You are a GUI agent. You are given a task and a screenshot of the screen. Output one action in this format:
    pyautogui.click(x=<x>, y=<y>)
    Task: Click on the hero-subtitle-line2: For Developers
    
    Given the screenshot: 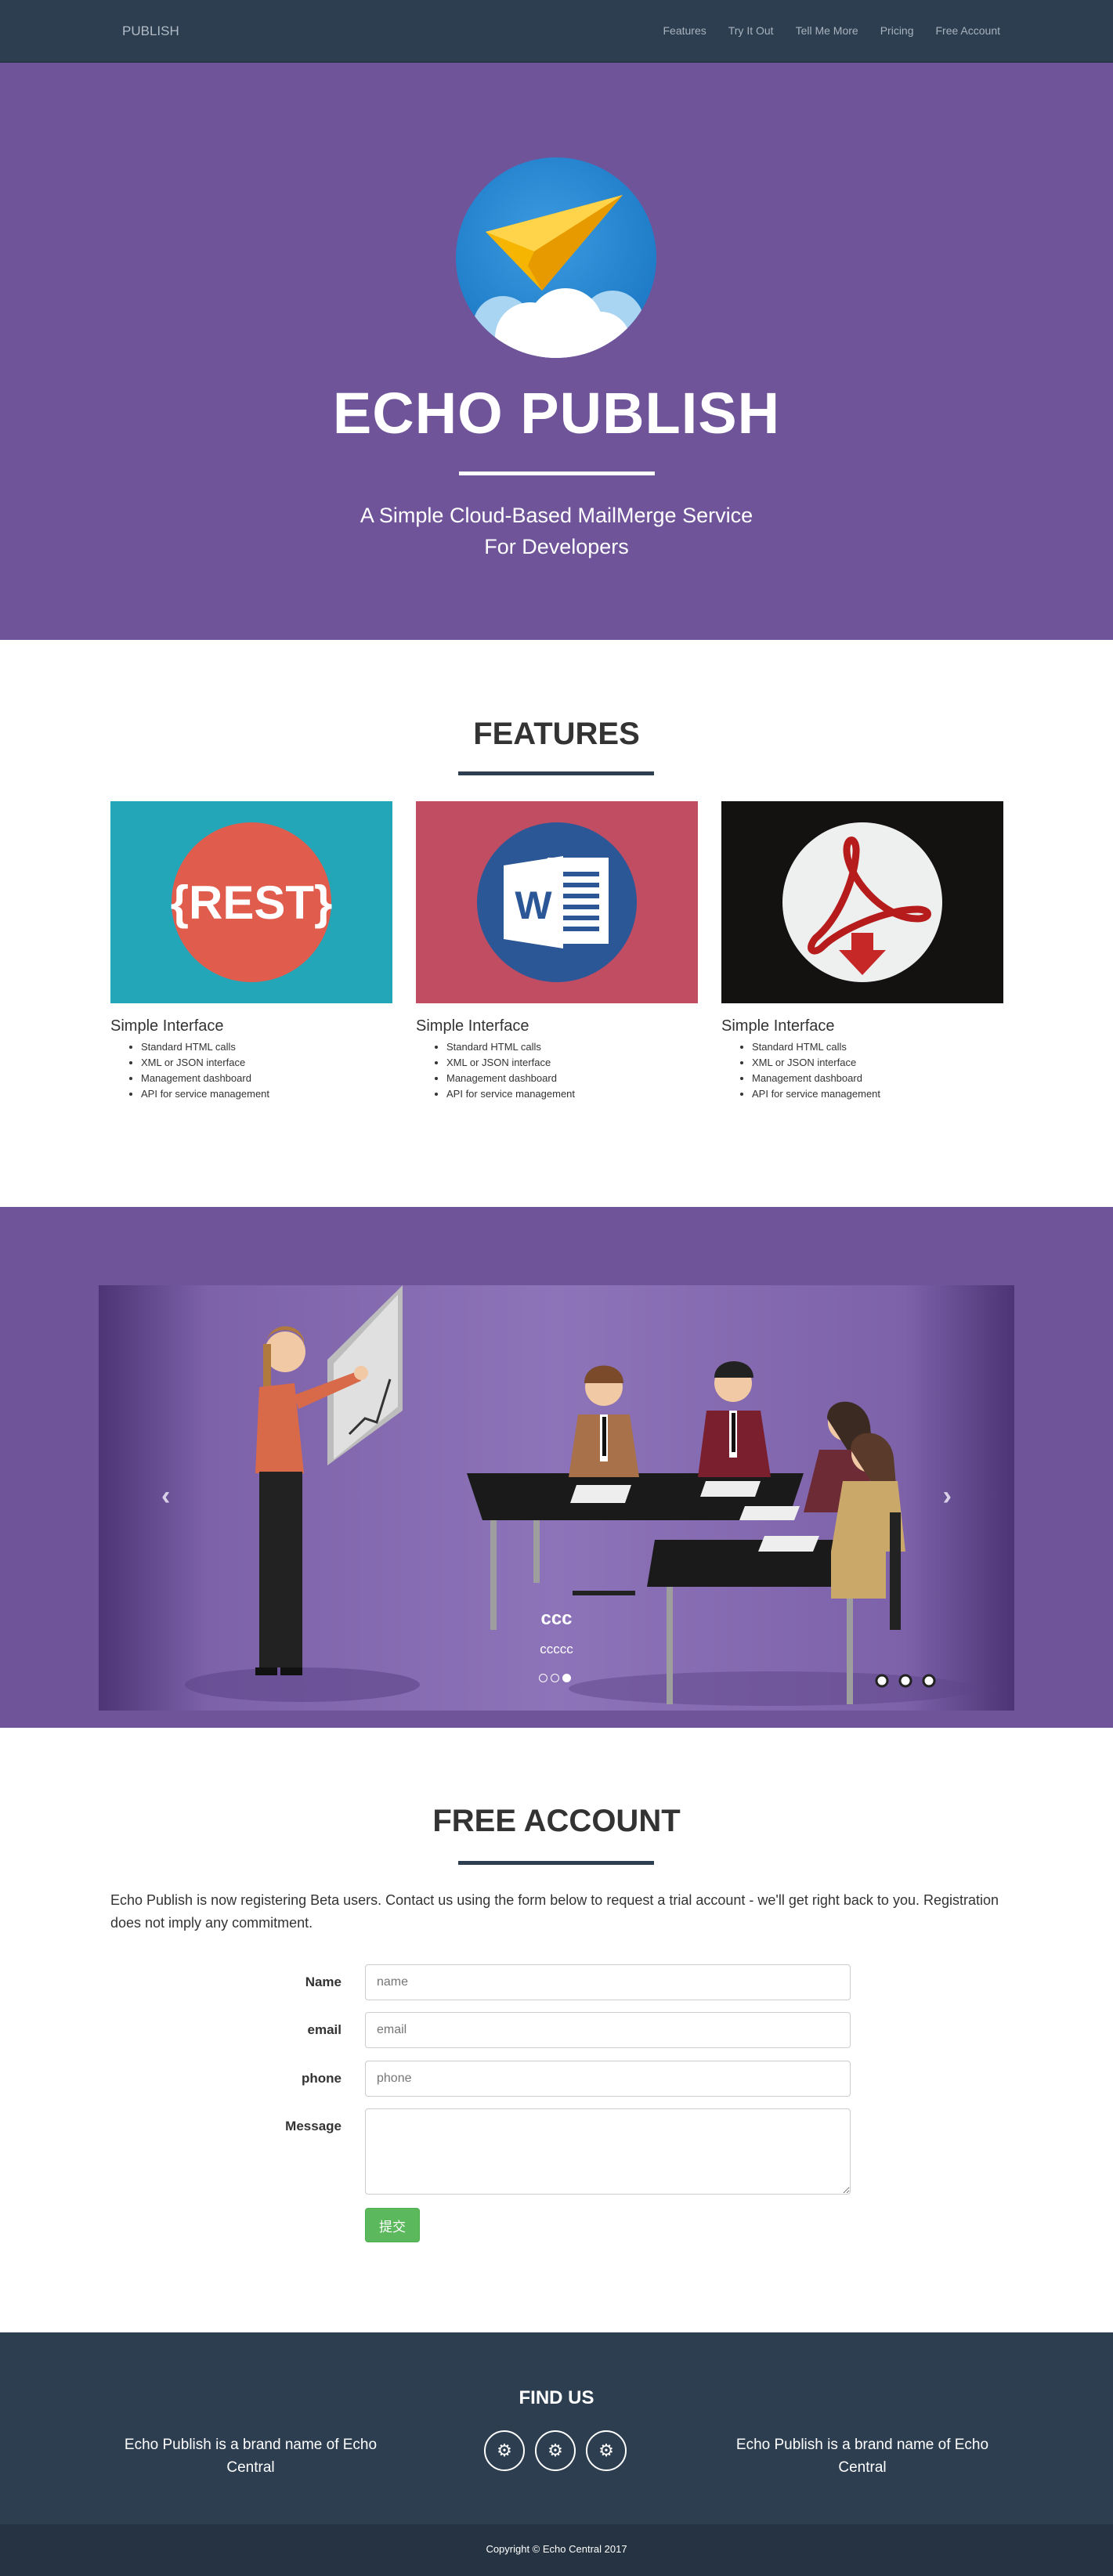 What is the action you would take?
    pyautogui.click(x=556, y=546)
    